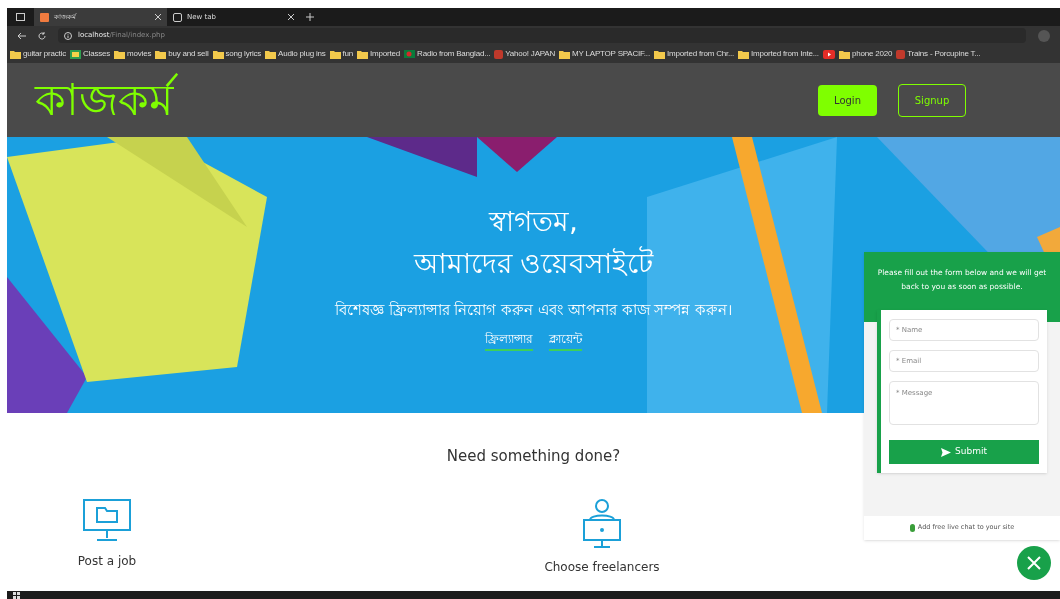 The height and width of the screenshot is (599, 1060). Describe the element at coordinates (38, 54) in the screenshot. I see `bookmark: guitar practic` at that location.